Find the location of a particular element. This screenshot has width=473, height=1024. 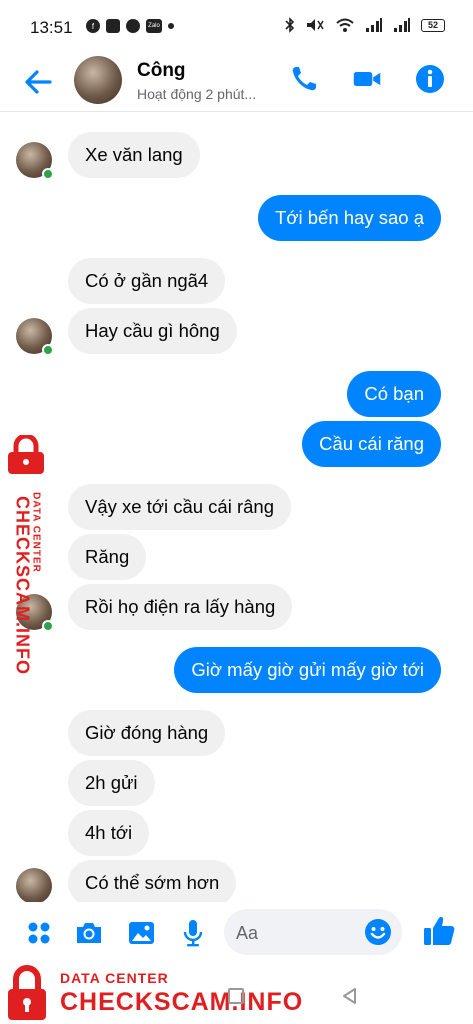

message-bubble-incoming: Vậy xe tới cầu cái râng is located at coordinates (180, 507).